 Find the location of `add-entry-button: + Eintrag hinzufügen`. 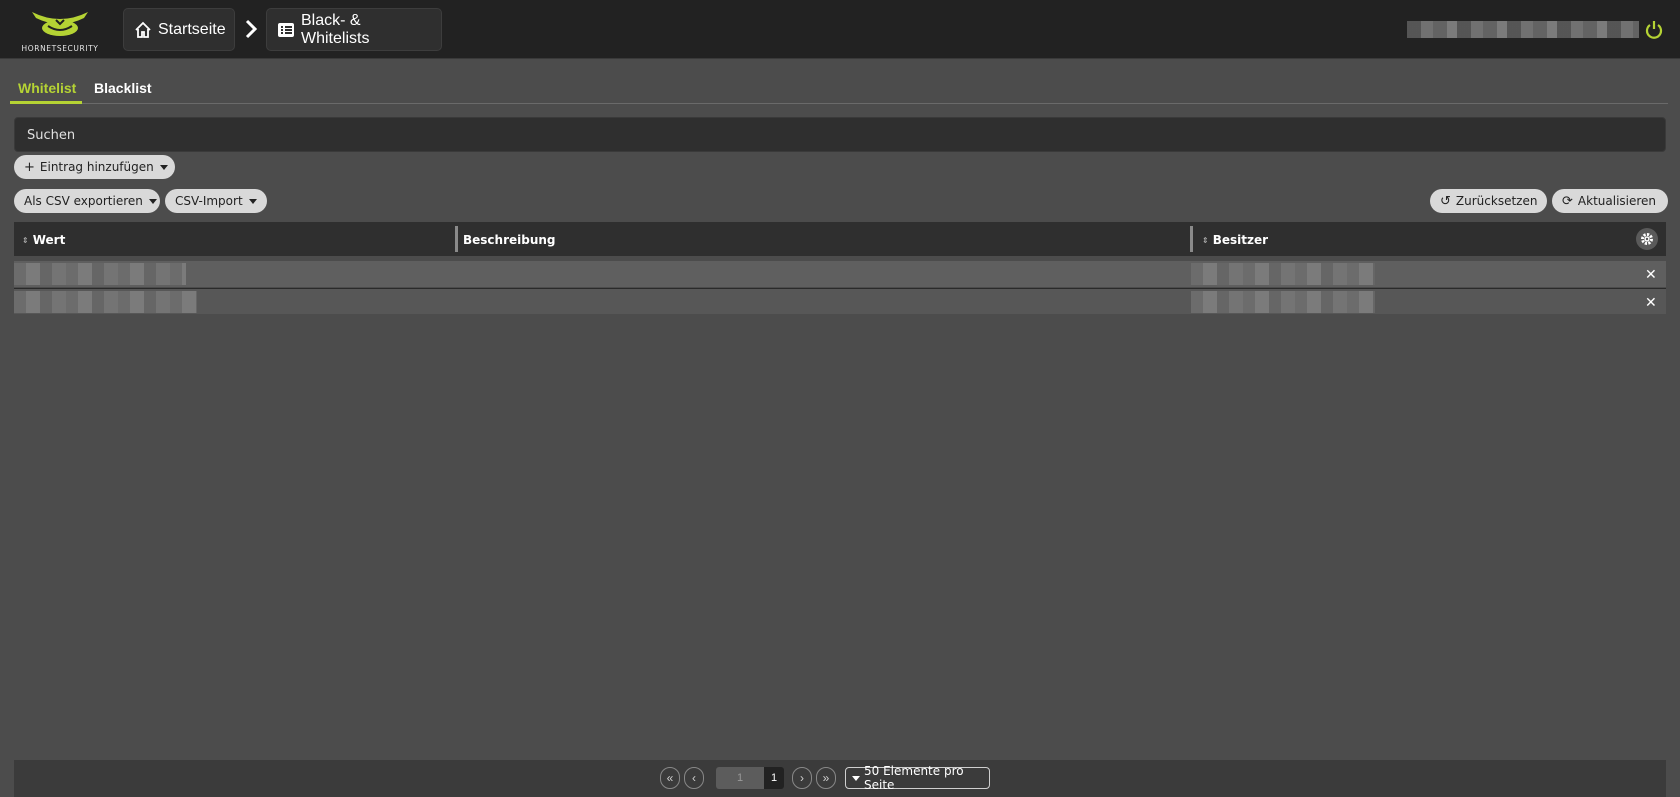

add-entry-button: + Eintrag hinzufügen is located at coordinates (94, 167).